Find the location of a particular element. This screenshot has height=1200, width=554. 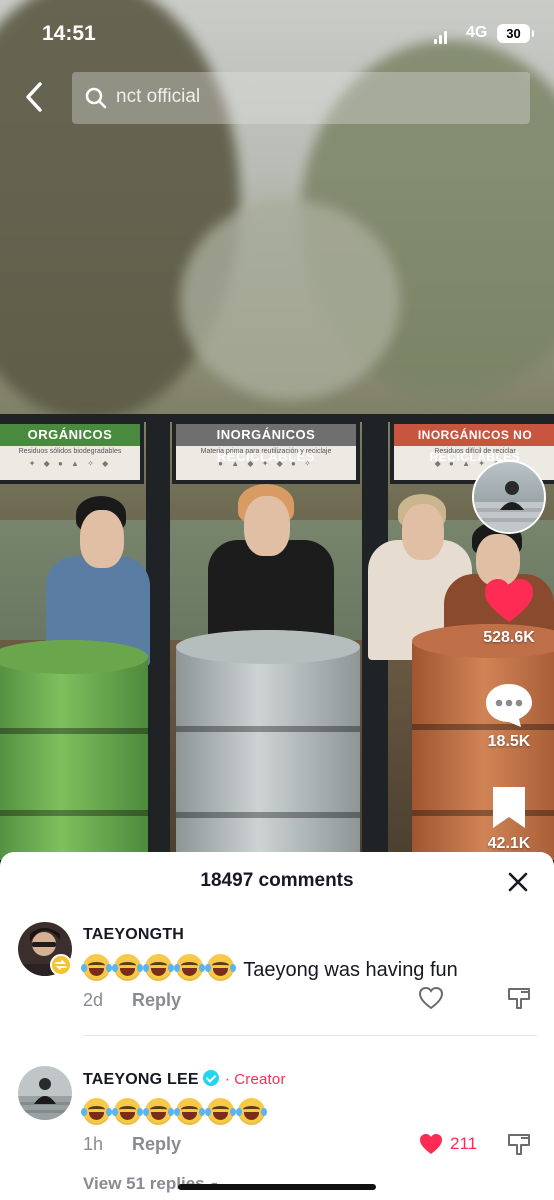

comment-icon is located at coordinates (509, 705).